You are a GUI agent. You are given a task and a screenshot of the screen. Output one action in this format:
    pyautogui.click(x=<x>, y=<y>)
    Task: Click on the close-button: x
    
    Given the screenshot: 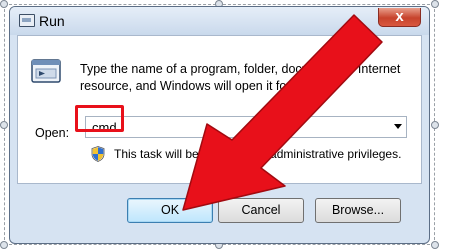 What is the action you would take?
    pyautogui.click(x=399, y=17)
    